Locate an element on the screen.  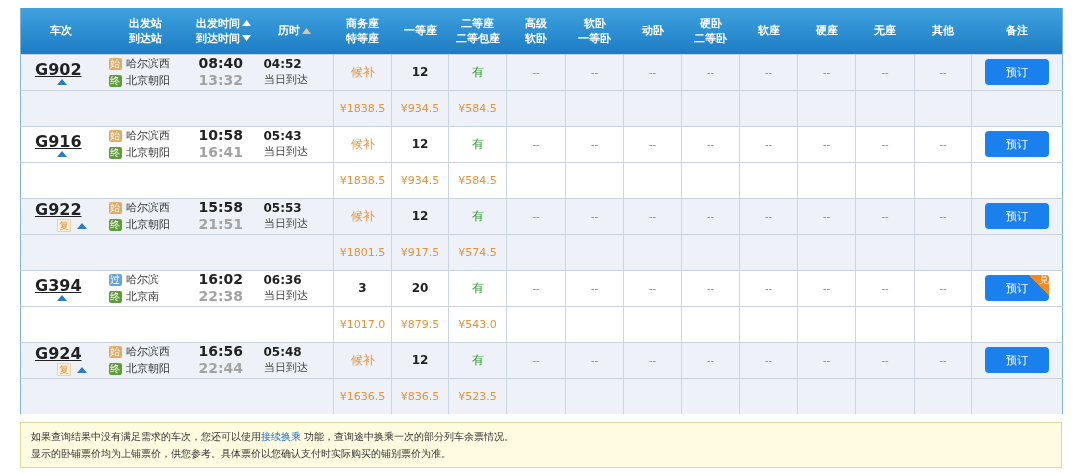
column-header: 车次 is located at coordinates (60, 31).